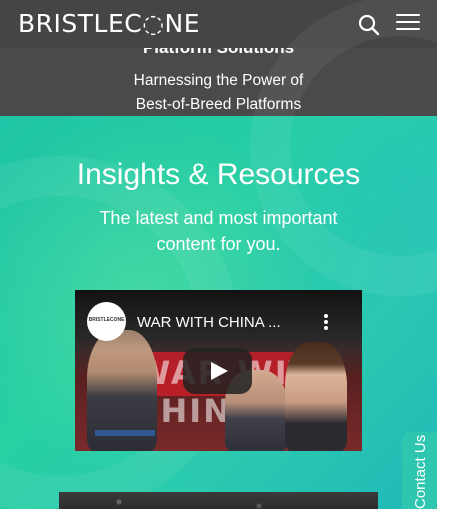 The height and width of the screenshot is (509, 454). I want to click on insights-subtitle-line2: content for you., so click(218, 244).